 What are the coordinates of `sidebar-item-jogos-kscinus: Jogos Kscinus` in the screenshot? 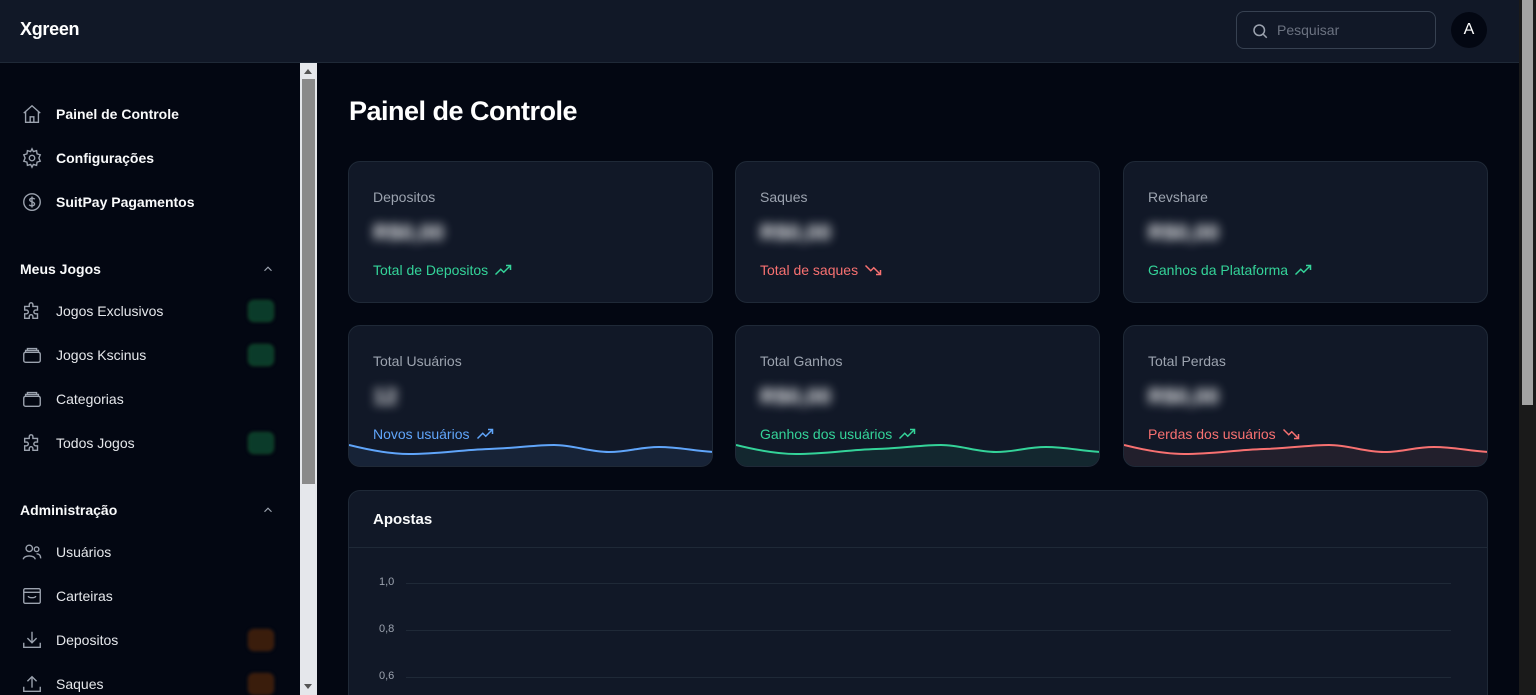 It's located at (150, 355).